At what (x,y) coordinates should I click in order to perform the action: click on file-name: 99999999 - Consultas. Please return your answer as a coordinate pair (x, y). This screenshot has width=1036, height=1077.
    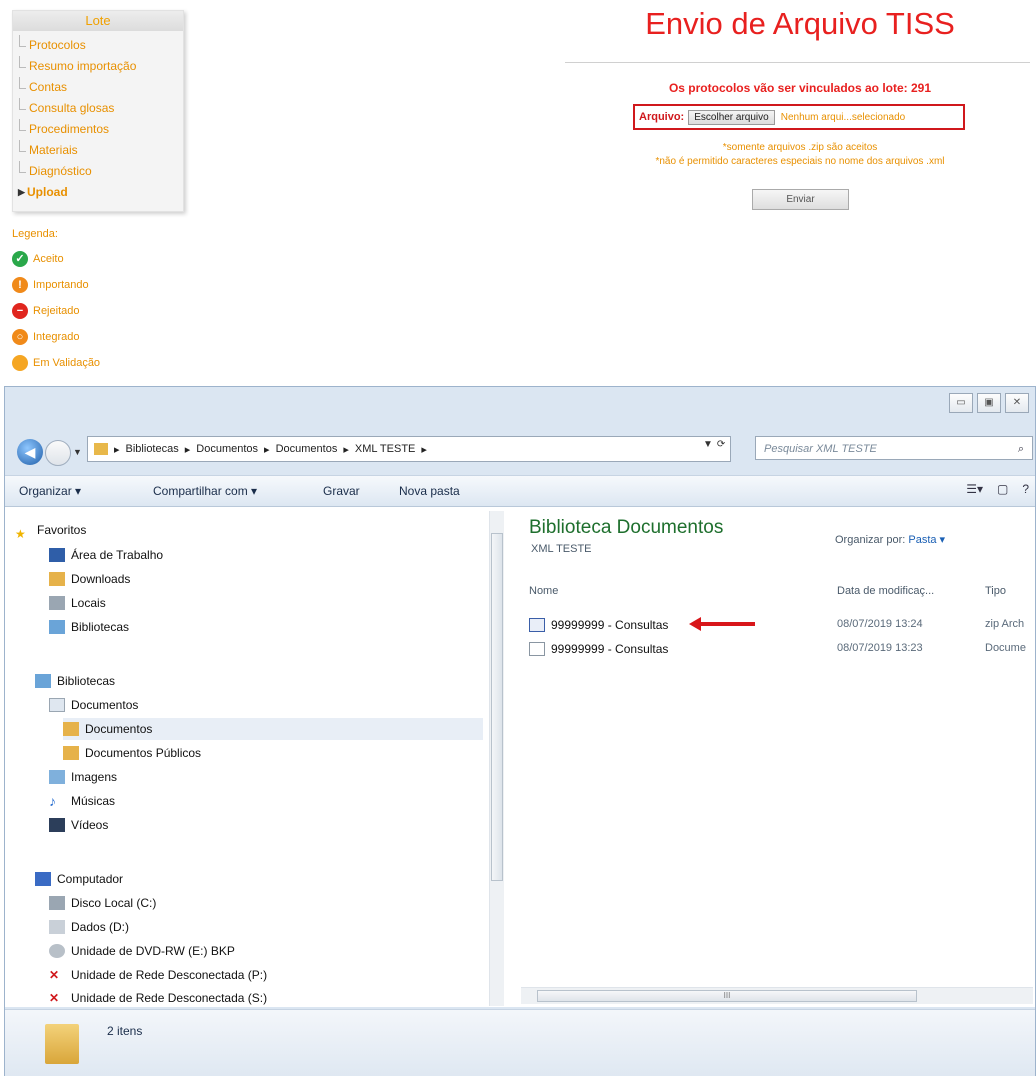
    Looking at the image, I should click on (610, 625).